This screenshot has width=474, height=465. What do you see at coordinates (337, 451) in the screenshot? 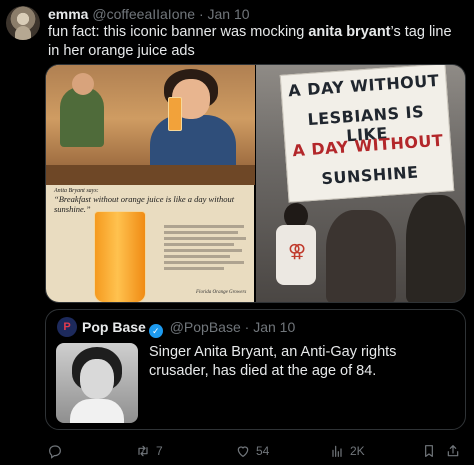
I see `views-chart-icon` at bounding box center [337, 451].